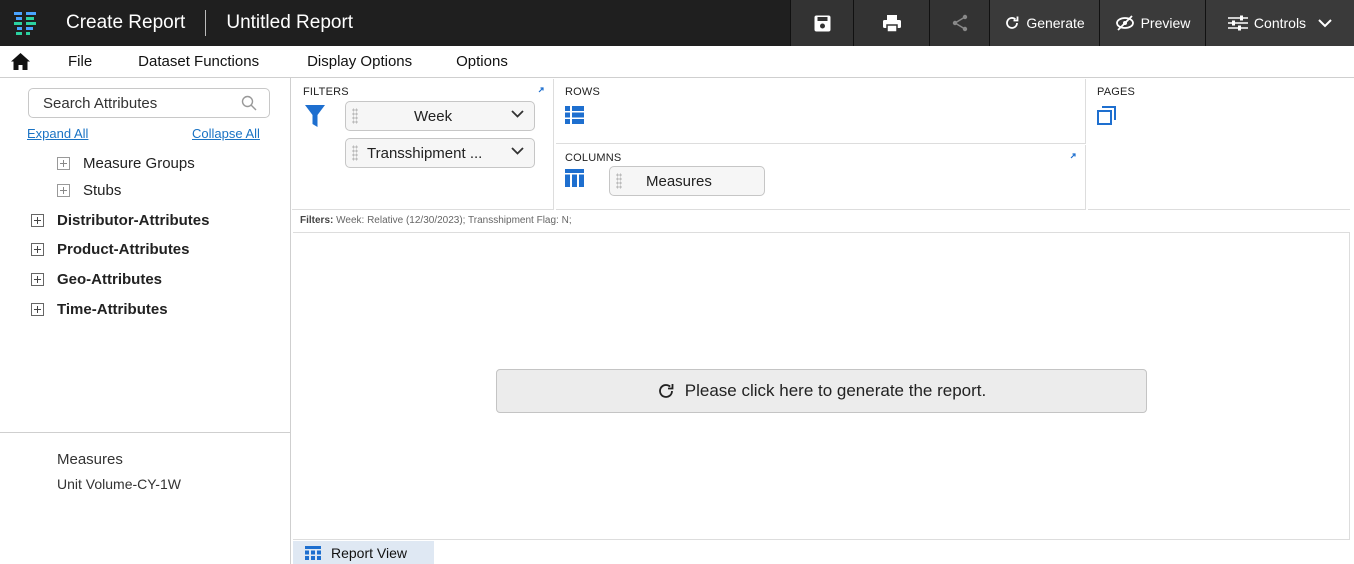 This screenshot has height=564, width=1354. Describe the element at coordinates (249, 103) in the screenshot. I see `search-icon` at that location.